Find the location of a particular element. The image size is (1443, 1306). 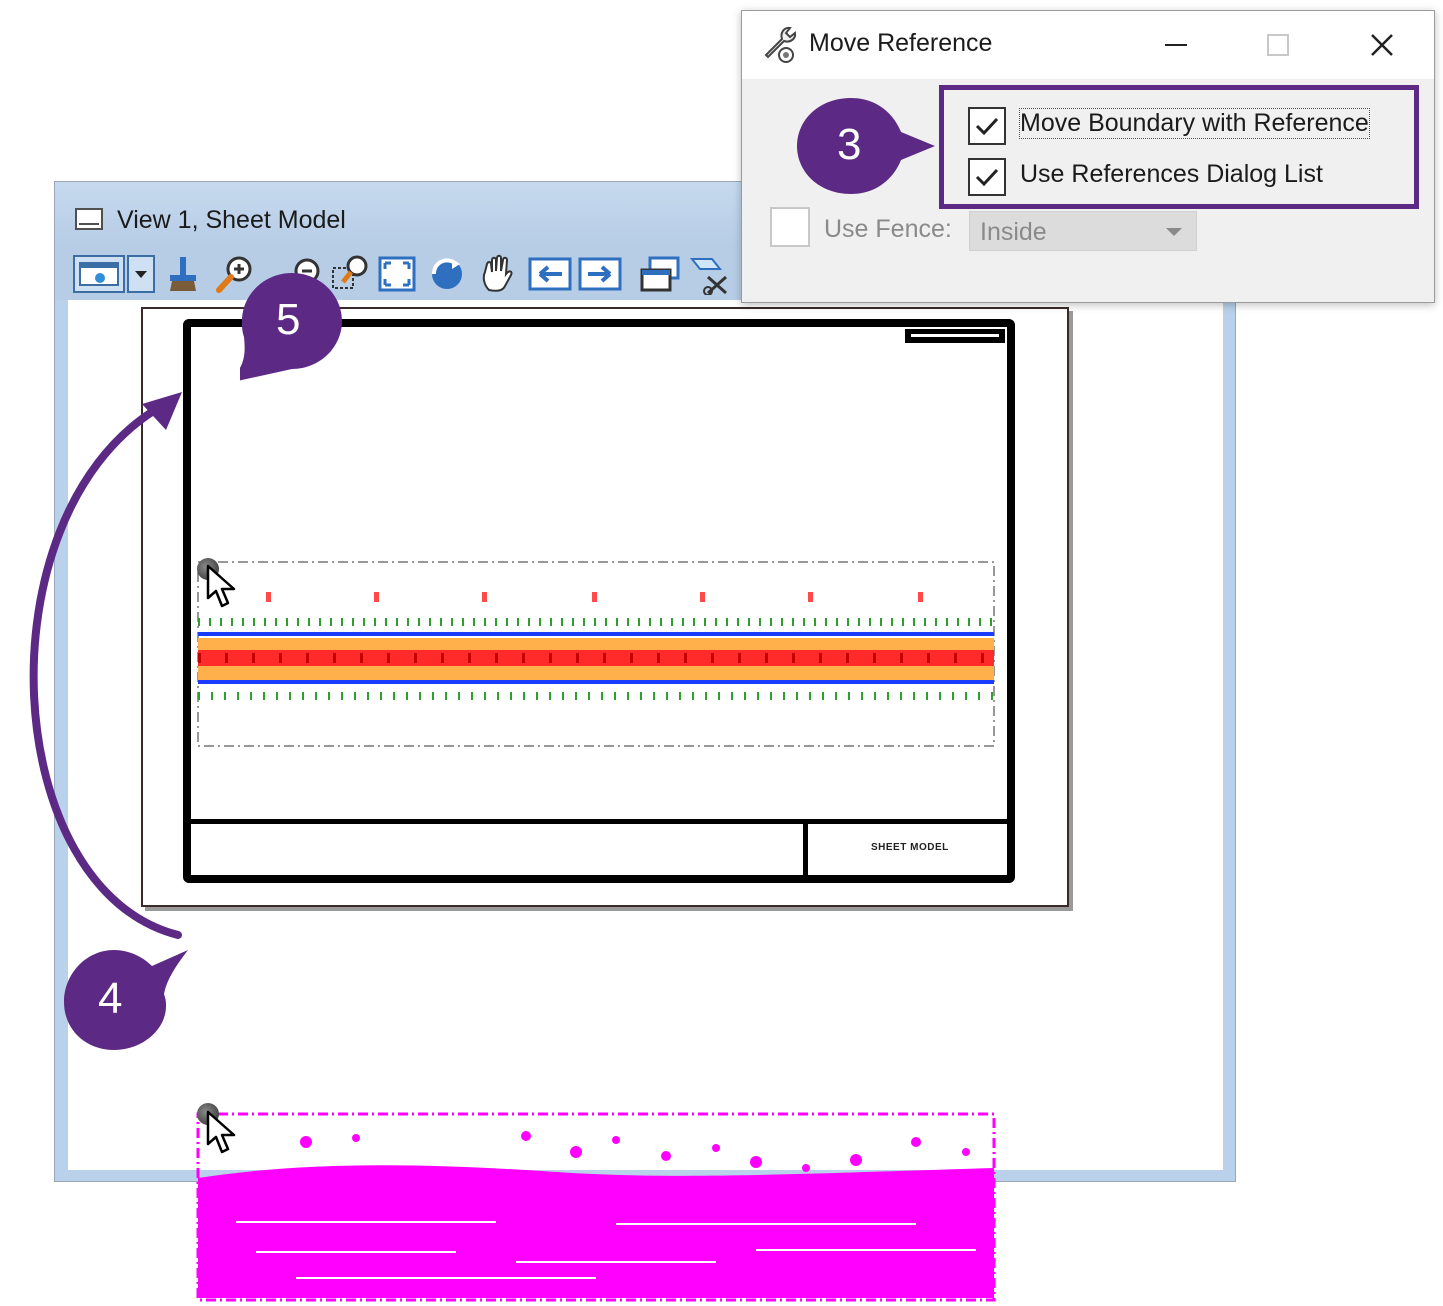

dialog-titlebar: Move Reference is located at coordinates (1088, 45).